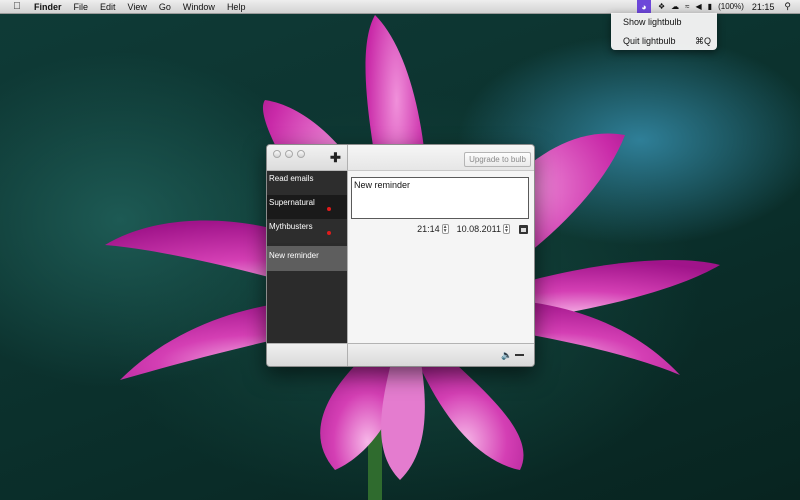 The height and width of the screenshot is (500, 800). What do you see at coordinates (519, 355) in the screenshot?
I see `remove-reminder-button` at bounding box center [519, 355].